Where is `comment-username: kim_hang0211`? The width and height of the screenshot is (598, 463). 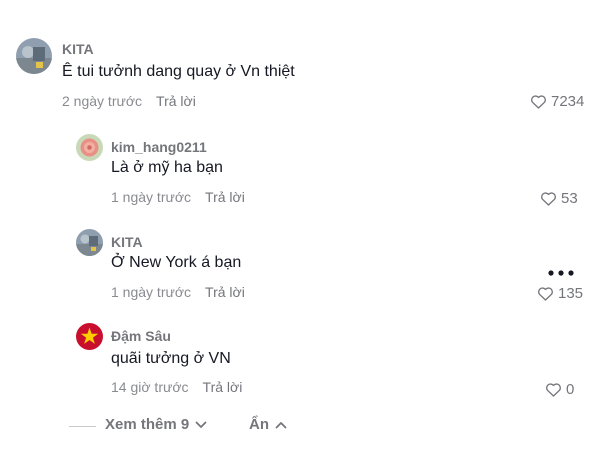 comment-username: kim_hang0211 is located at coordinates (159, 147).